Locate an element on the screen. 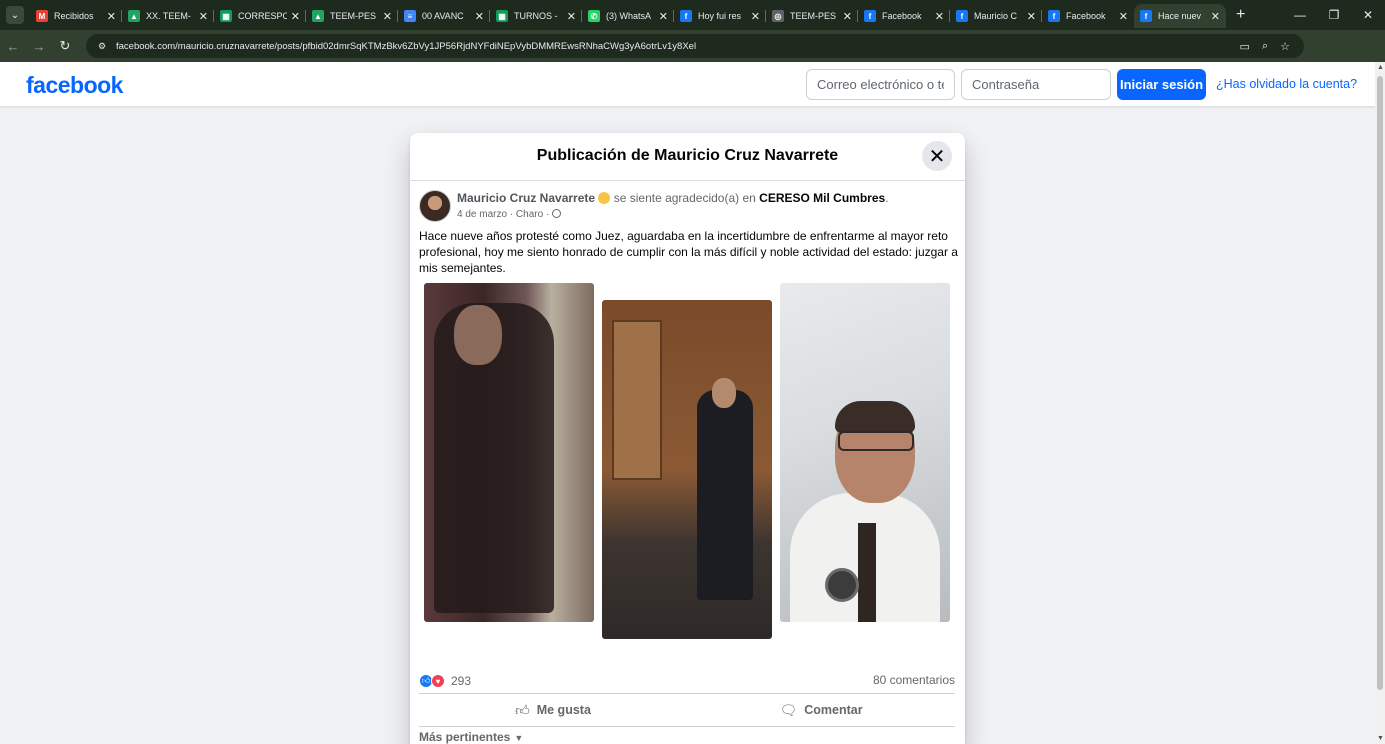  comment-sort-dropdown: Más pertinentes ▼ is located at coordinates (471, 737).